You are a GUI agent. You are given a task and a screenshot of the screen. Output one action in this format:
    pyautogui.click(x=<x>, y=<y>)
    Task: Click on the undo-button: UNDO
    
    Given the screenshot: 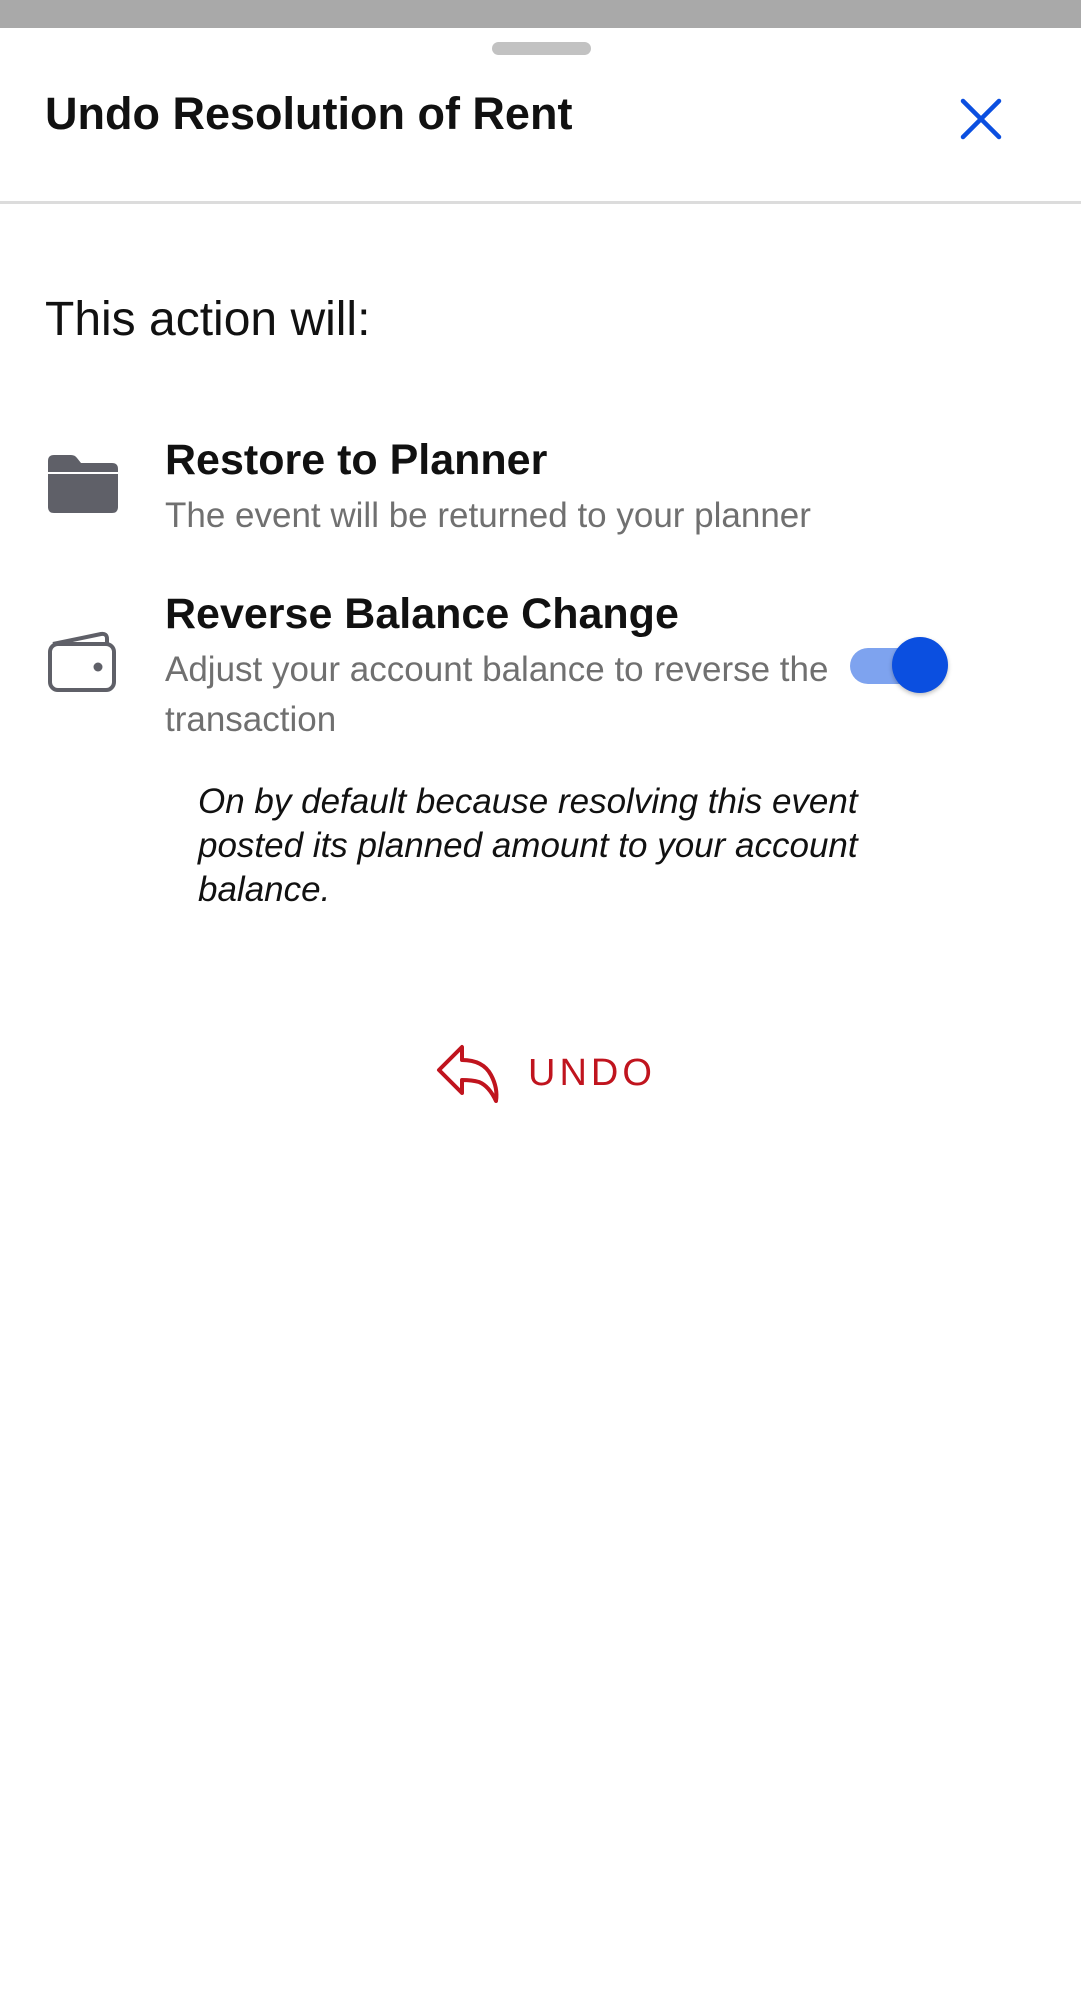 What is the action you would take?
    pyautogui.click(x=545, y=1076)
    